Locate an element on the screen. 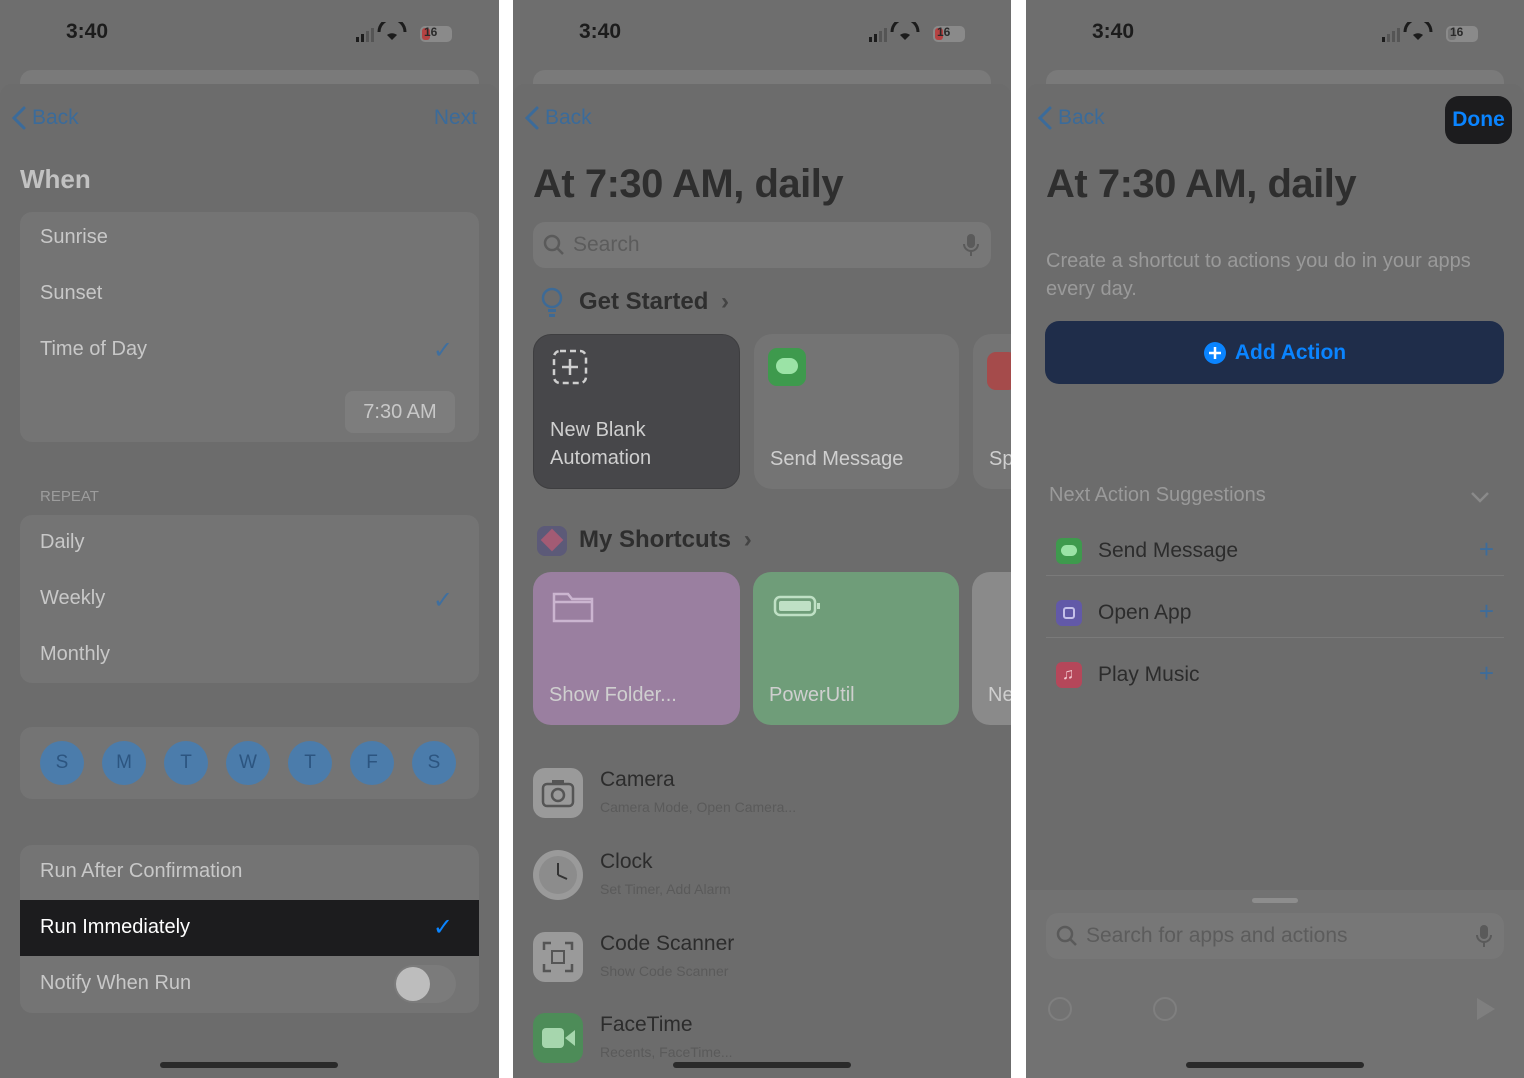 This screenshot has height=1078, width=1524. repeat-weekly: Weekly is located at coordinates (72, 598).